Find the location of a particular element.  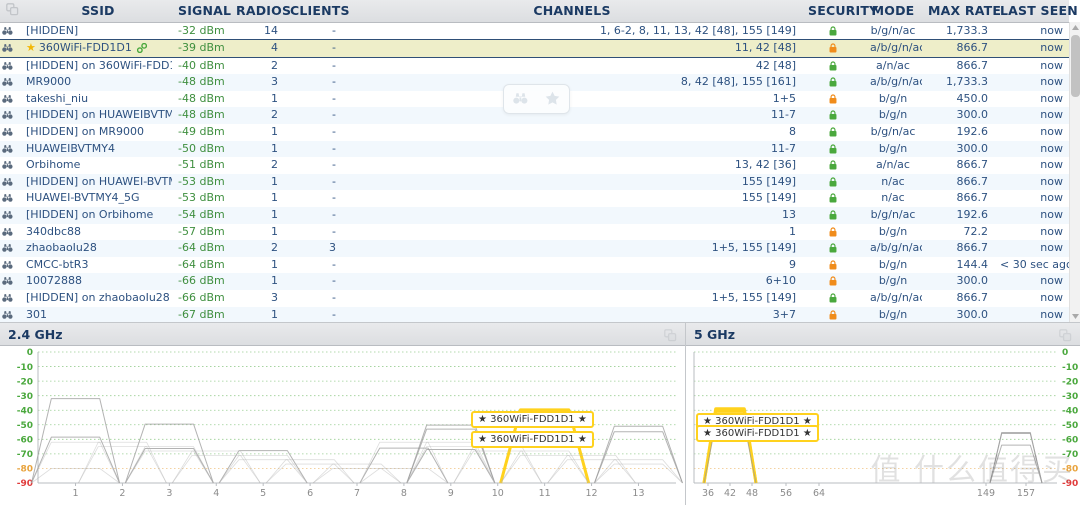

cell-ssid: [HIDDEN] on zhaobaoIu28 is located at coordinates (98, 298).